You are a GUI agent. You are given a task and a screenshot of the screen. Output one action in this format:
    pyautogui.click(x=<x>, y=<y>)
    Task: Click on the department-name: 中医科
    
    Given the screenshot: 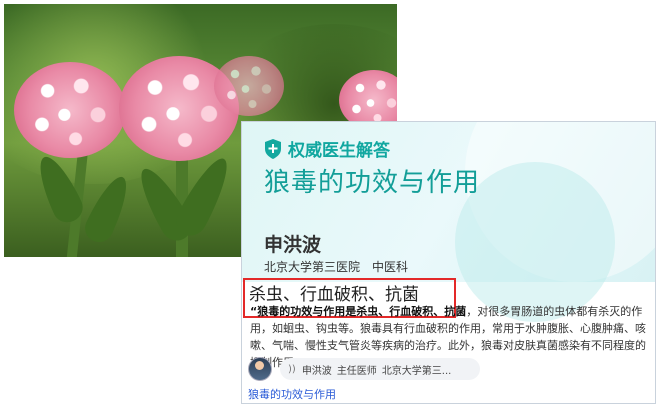 What is the action you would take?
    pyautogui.click(x=390, y=267)
    